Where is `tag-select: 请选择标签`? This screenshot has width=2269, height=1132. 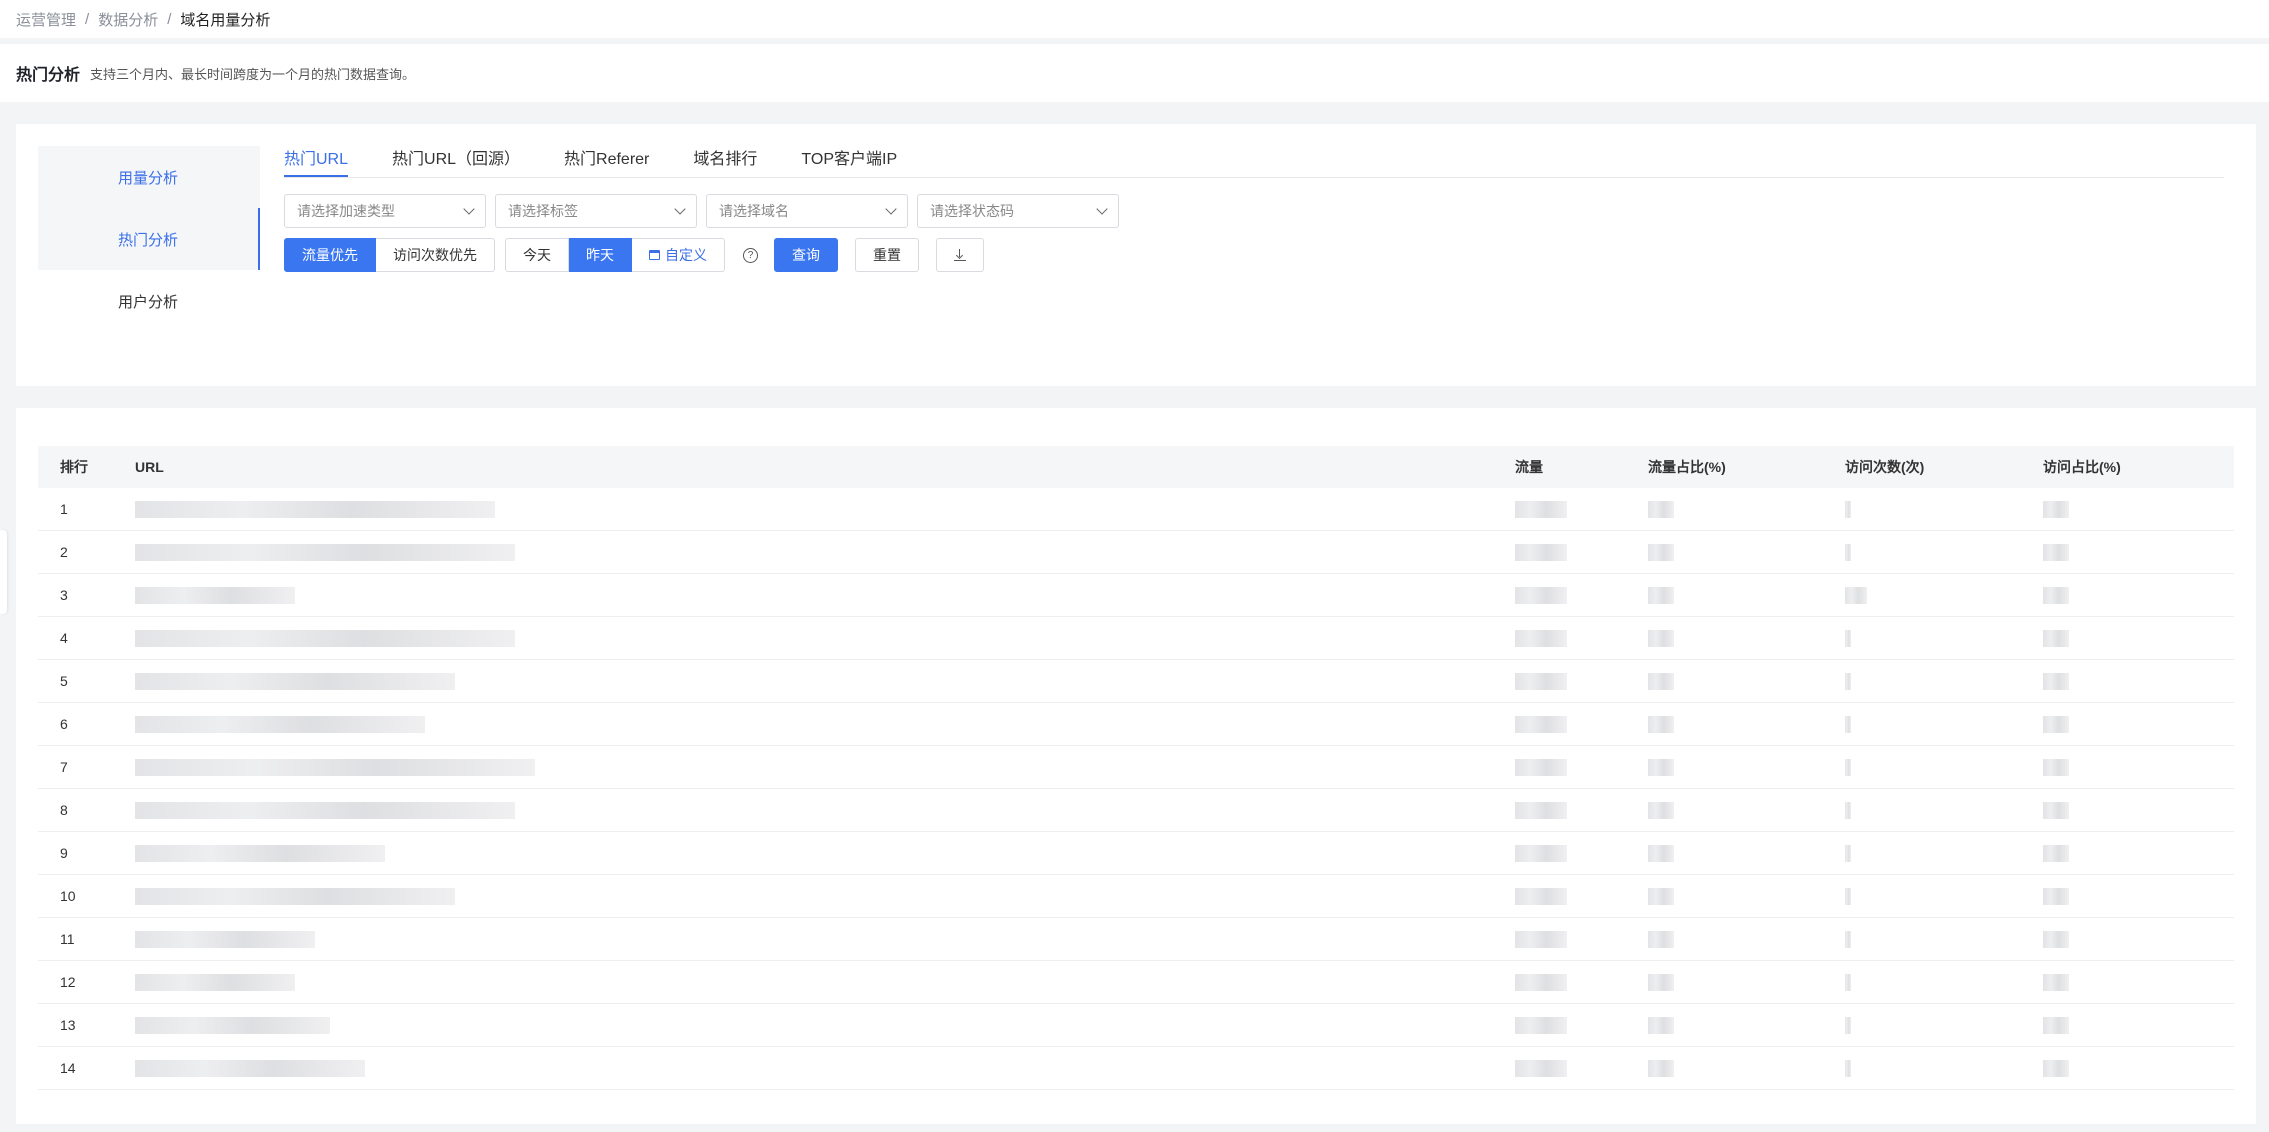
tag-select: 请选择标签 is located at coordinates (596, 211).